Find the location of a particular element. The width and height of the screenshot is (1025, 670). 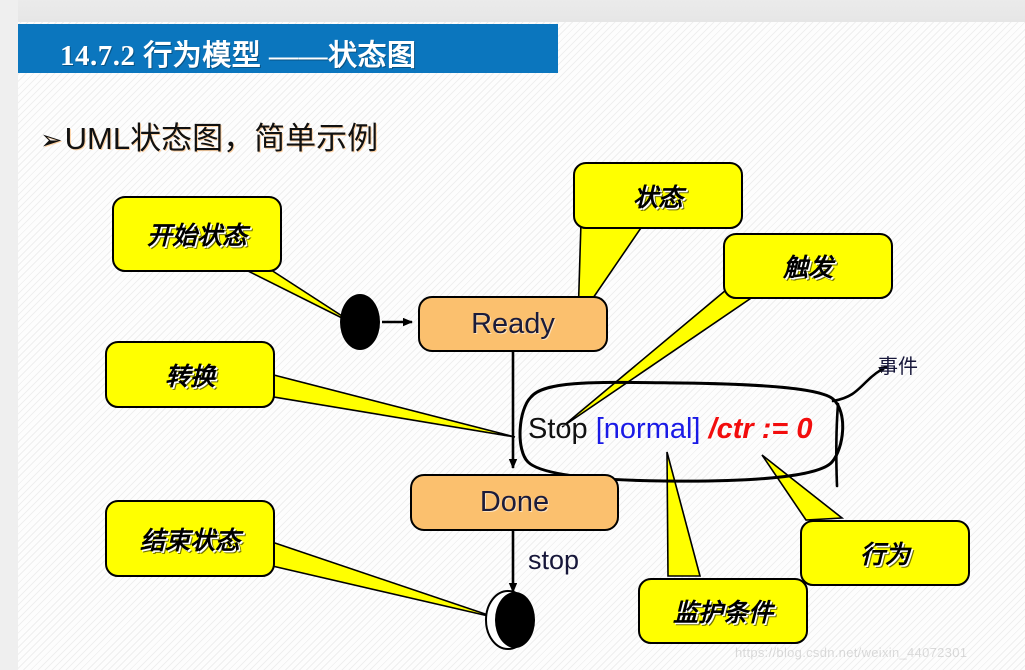

callout-start-state: 开始状态 is located at coordinates (197, 234).